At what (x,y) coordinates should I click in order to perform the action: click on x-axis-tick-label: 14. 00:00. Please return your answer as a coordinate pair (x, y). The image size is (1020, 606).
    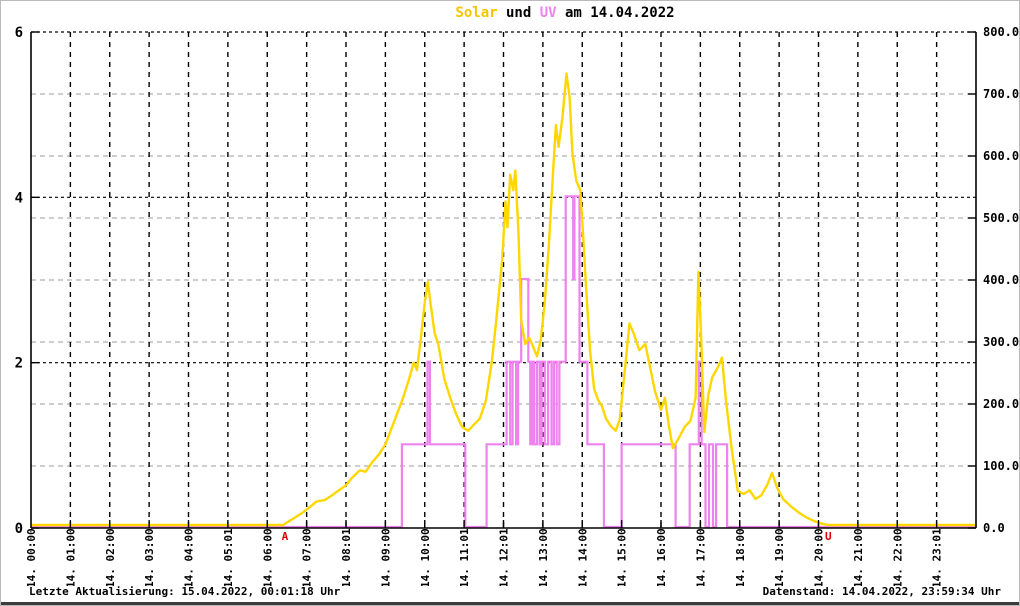
    Looking at the image, I should click on (31, 558).